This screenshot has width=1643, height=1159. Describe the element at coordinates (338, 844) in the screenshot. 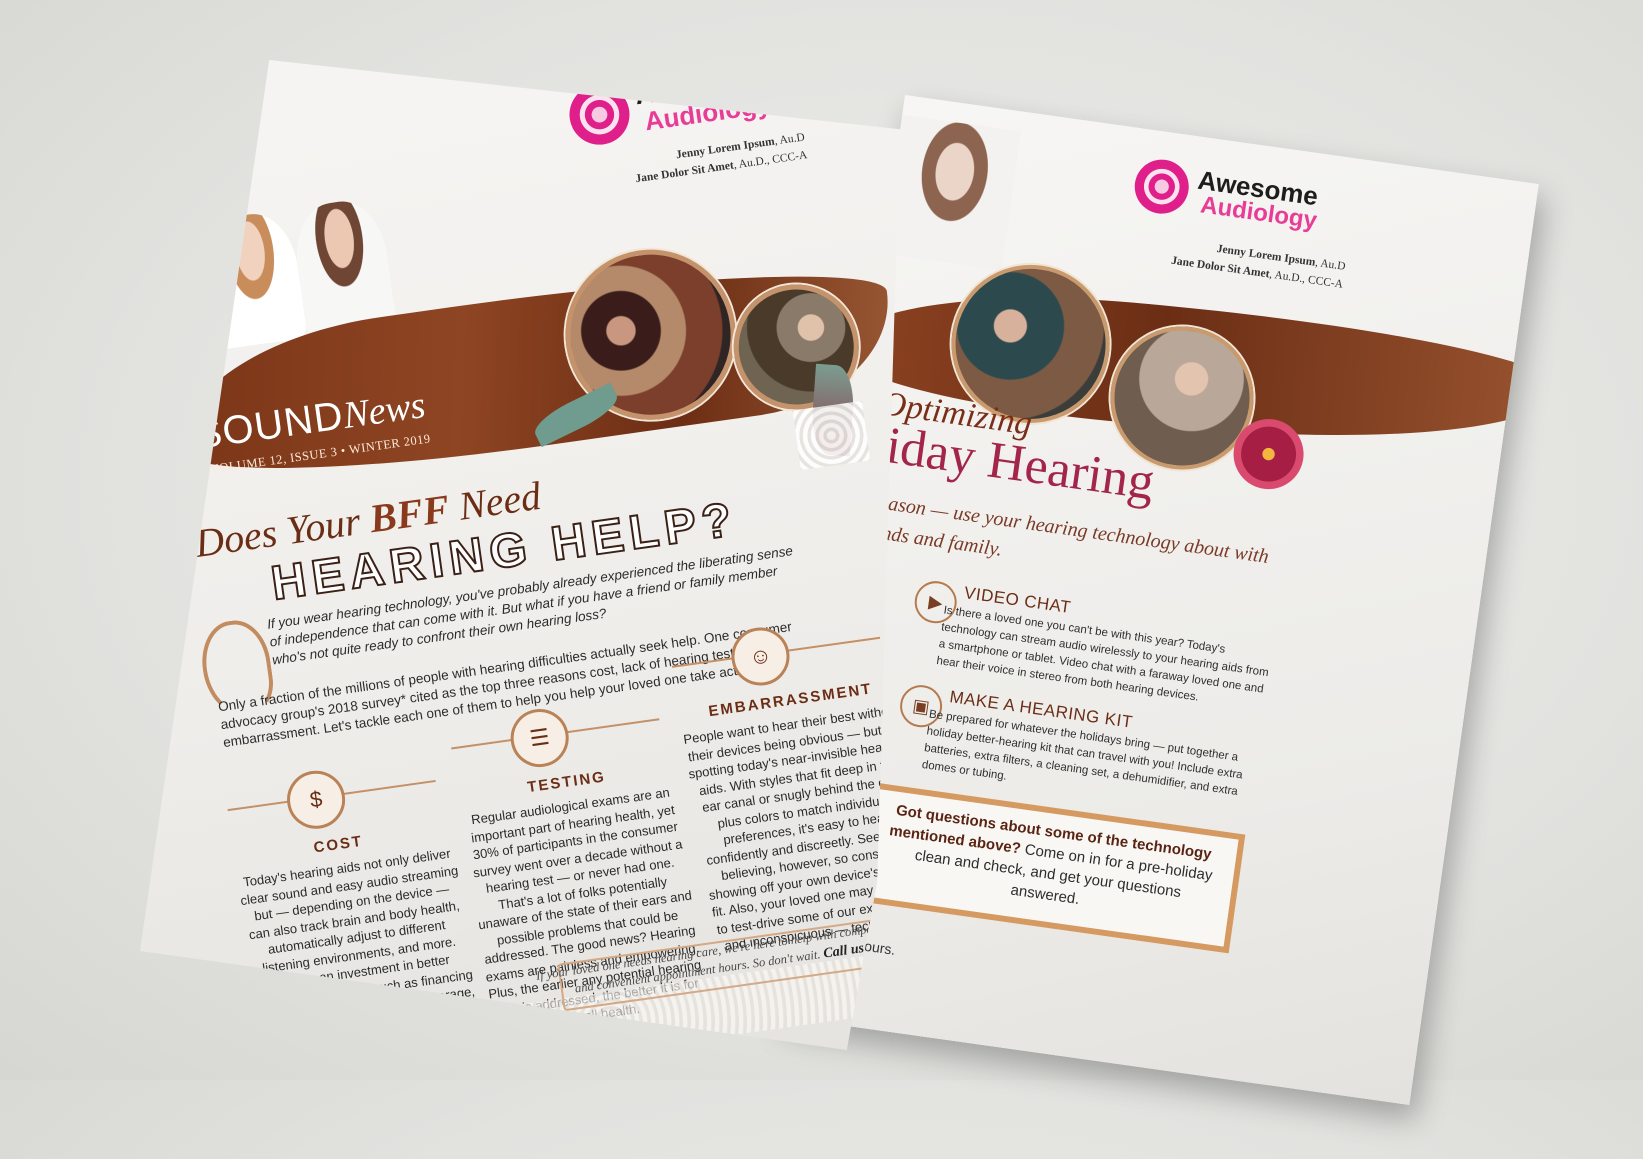

I see `column-heading: COST` at that location.